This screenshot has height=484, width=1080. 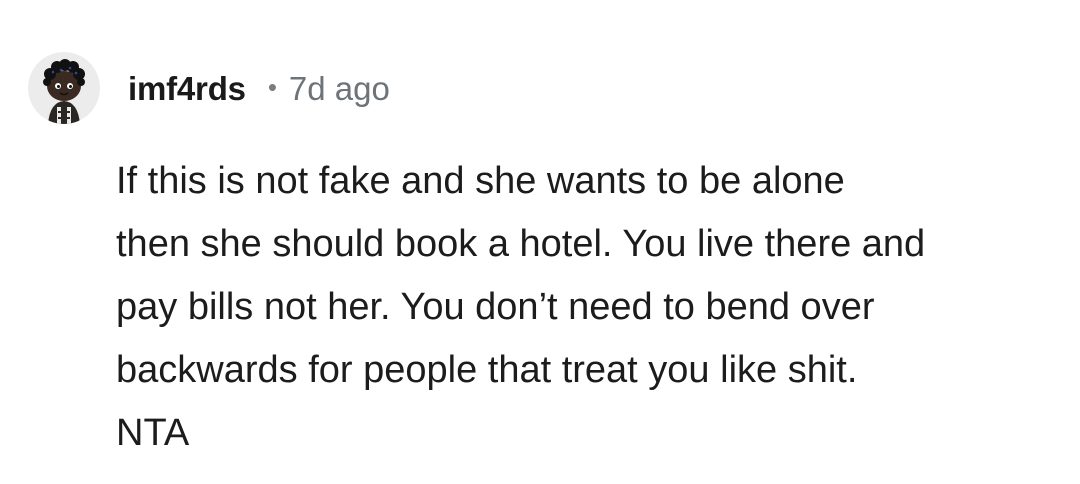 What do you see at coordinates (259, 89) in the screenshot?
I see `comment-header: imf4rds • 7d ago` at bounding box center [259, 89].